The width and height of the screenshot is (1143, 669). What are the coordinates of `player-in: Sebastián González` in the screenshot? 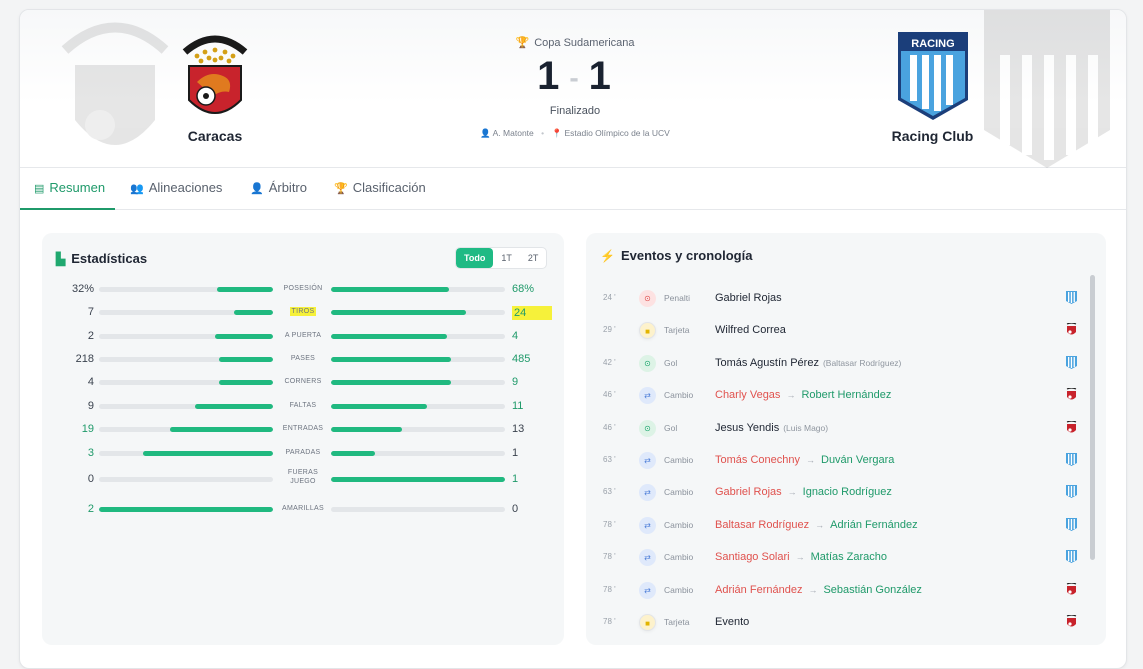 It's located at (872, 590).